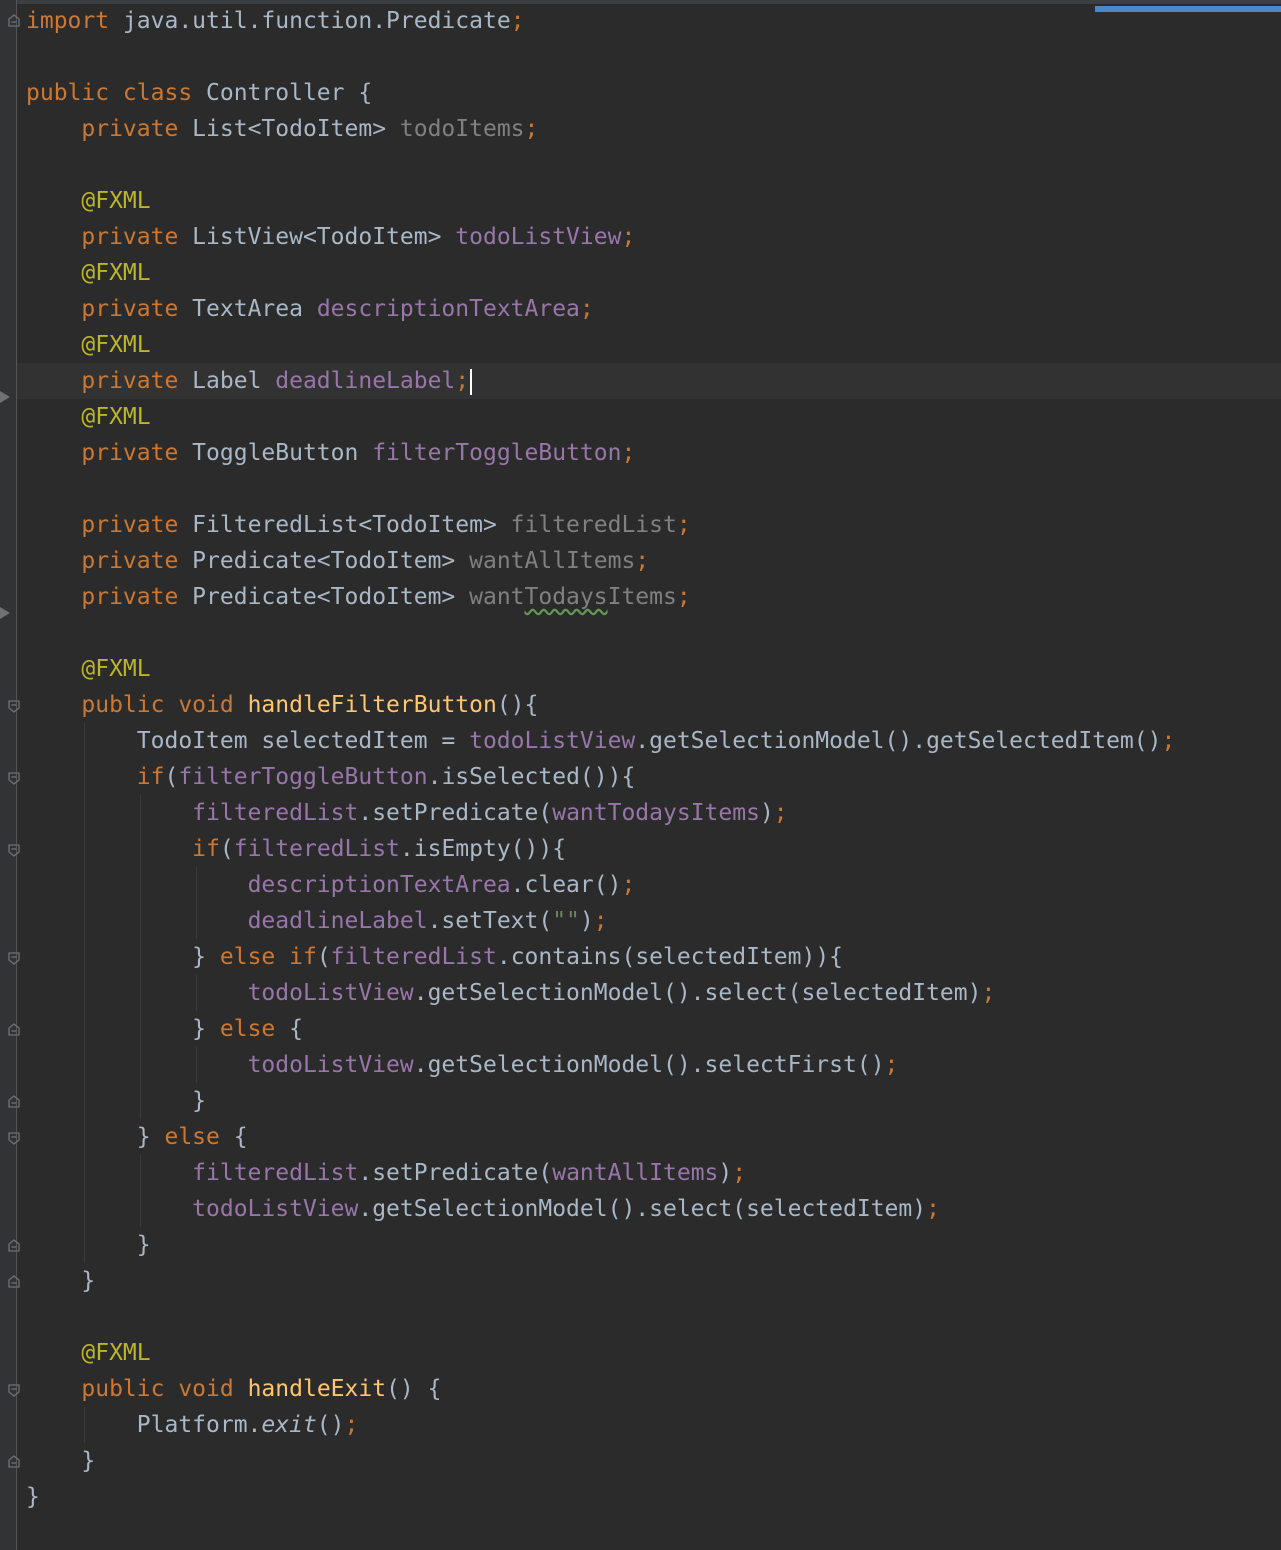 This screenshot has height=1550, width=1281. I want to click on code-line: Platform.exit();, so click(600, 1425).